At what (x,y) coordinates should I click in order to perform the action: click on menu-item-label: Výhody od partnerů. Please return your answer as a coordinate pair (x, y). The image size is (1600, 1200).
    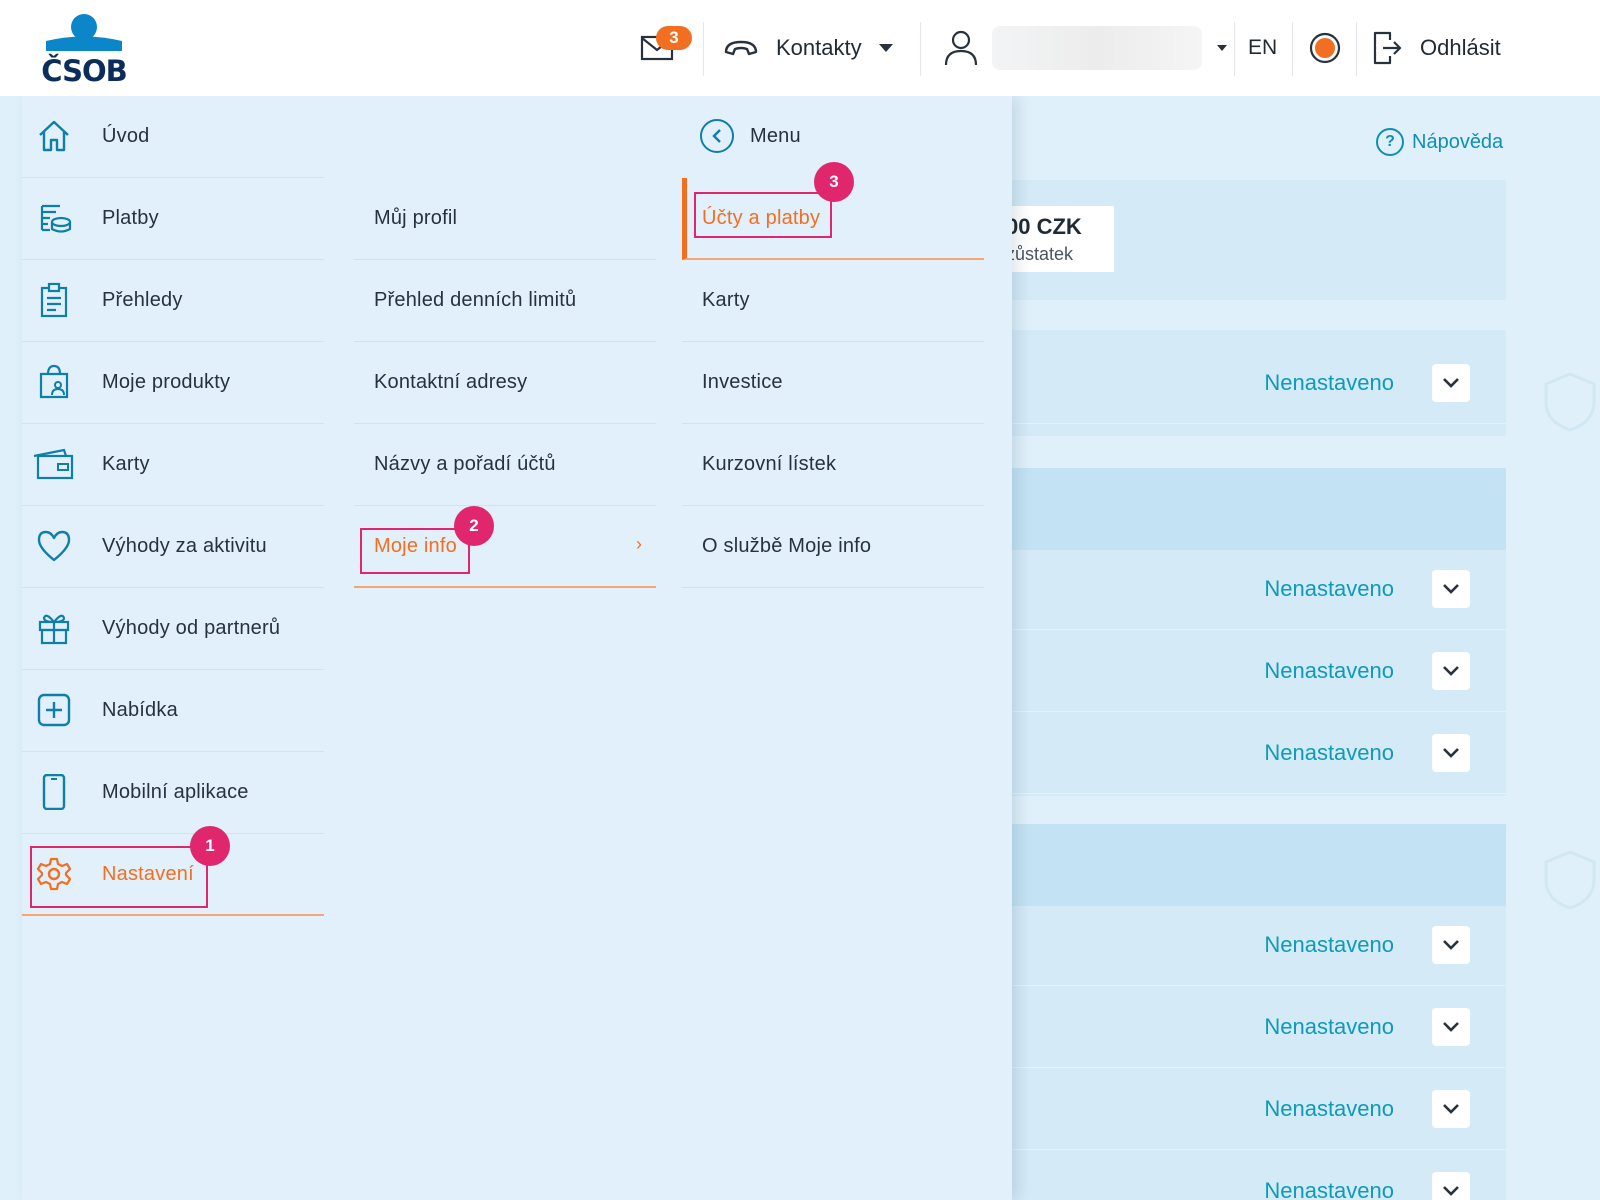
    Looking at the image, I should click on (191, 628).